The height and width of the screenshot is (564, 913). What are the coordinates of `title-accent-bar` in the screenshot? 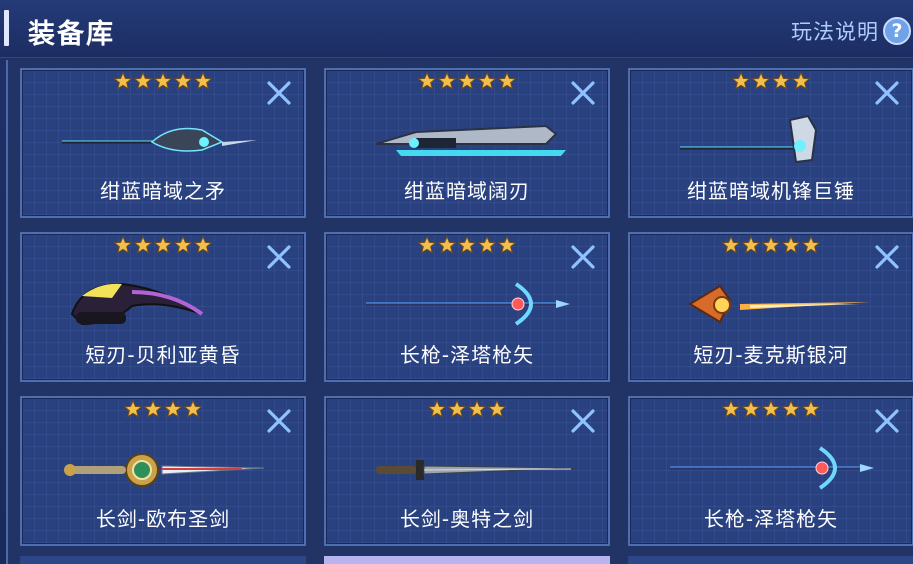 It's located at (6, 28).